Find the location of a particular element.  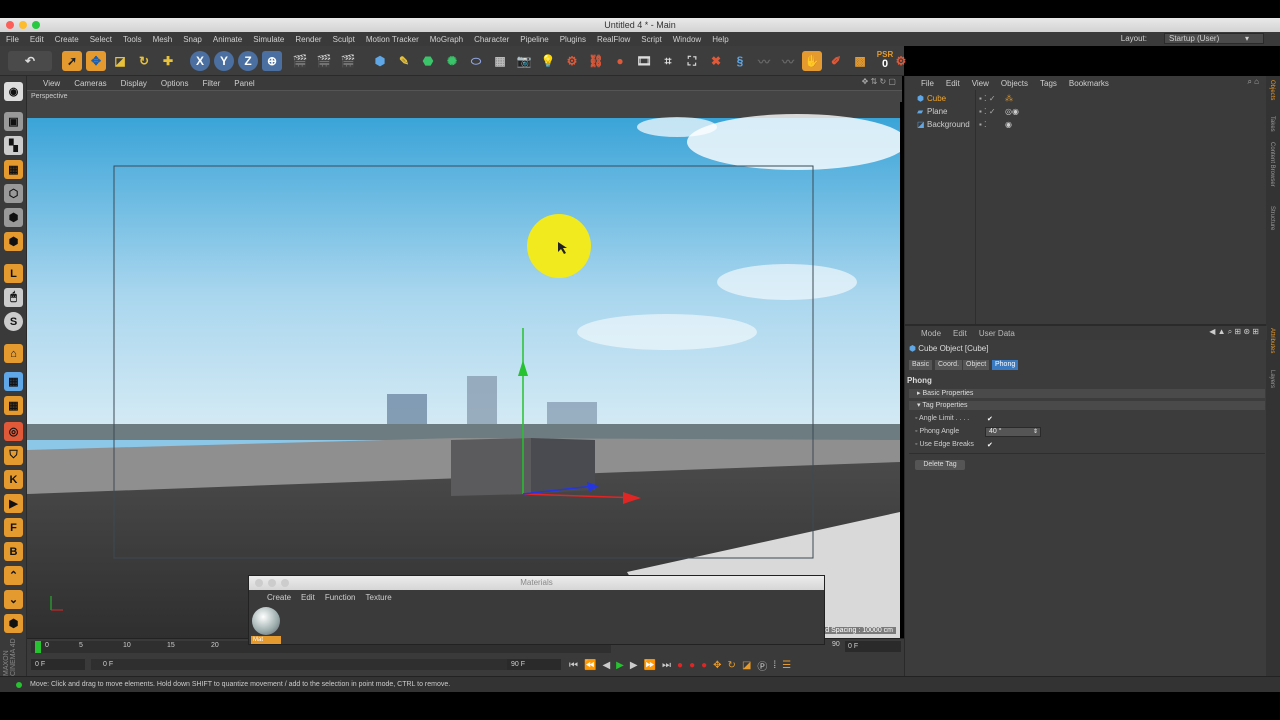

workplane-button: ▦ is located at coordinates (13, 381).